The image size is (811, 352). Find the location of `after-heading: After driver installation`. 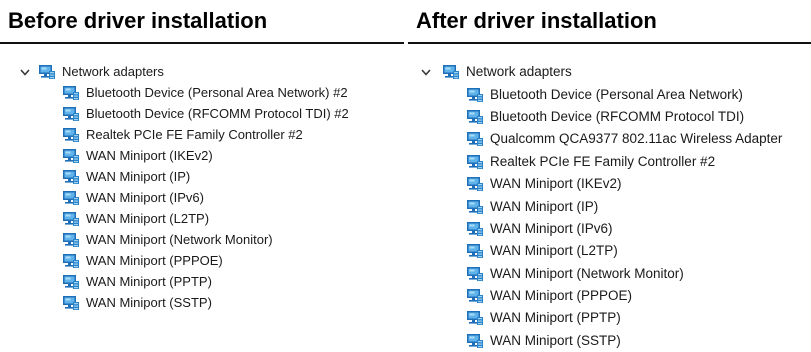

after-heading: After driver installation is located at coordinates (536, 20).